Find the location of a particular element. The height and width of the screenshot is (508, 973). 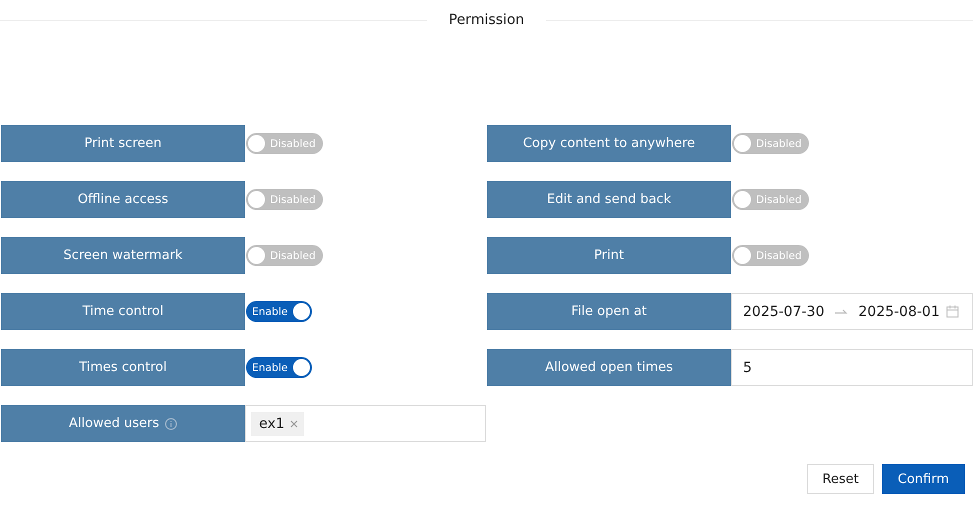

field-label: Times control is located at coordinates (123, 367).